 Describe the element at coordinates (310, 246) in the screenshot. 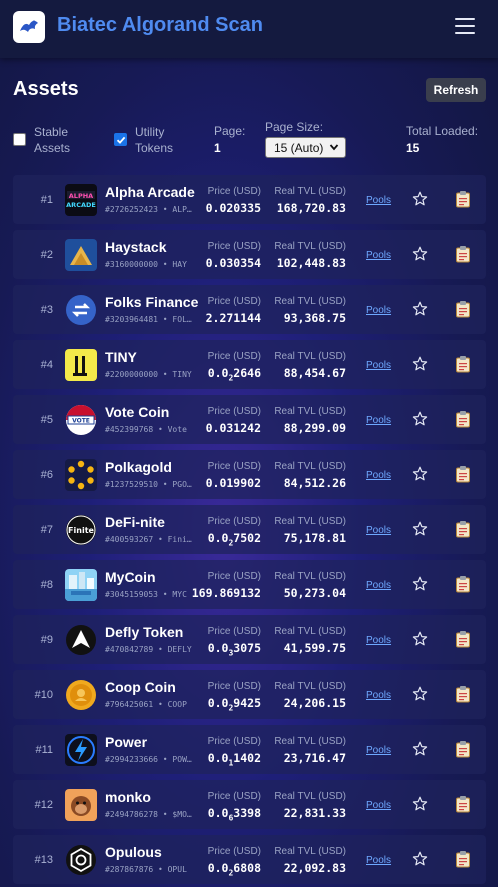

I see `tvl-label: Real TVL (USD)` at that location.